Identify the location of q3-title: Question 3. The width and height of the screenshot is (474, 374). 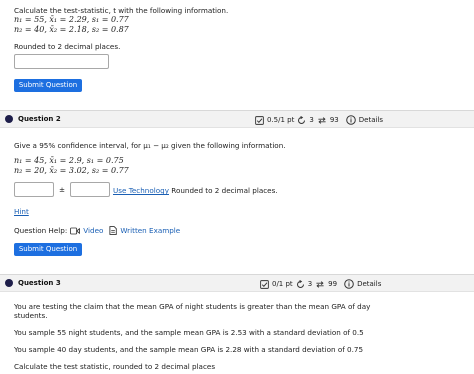
(39, 283).